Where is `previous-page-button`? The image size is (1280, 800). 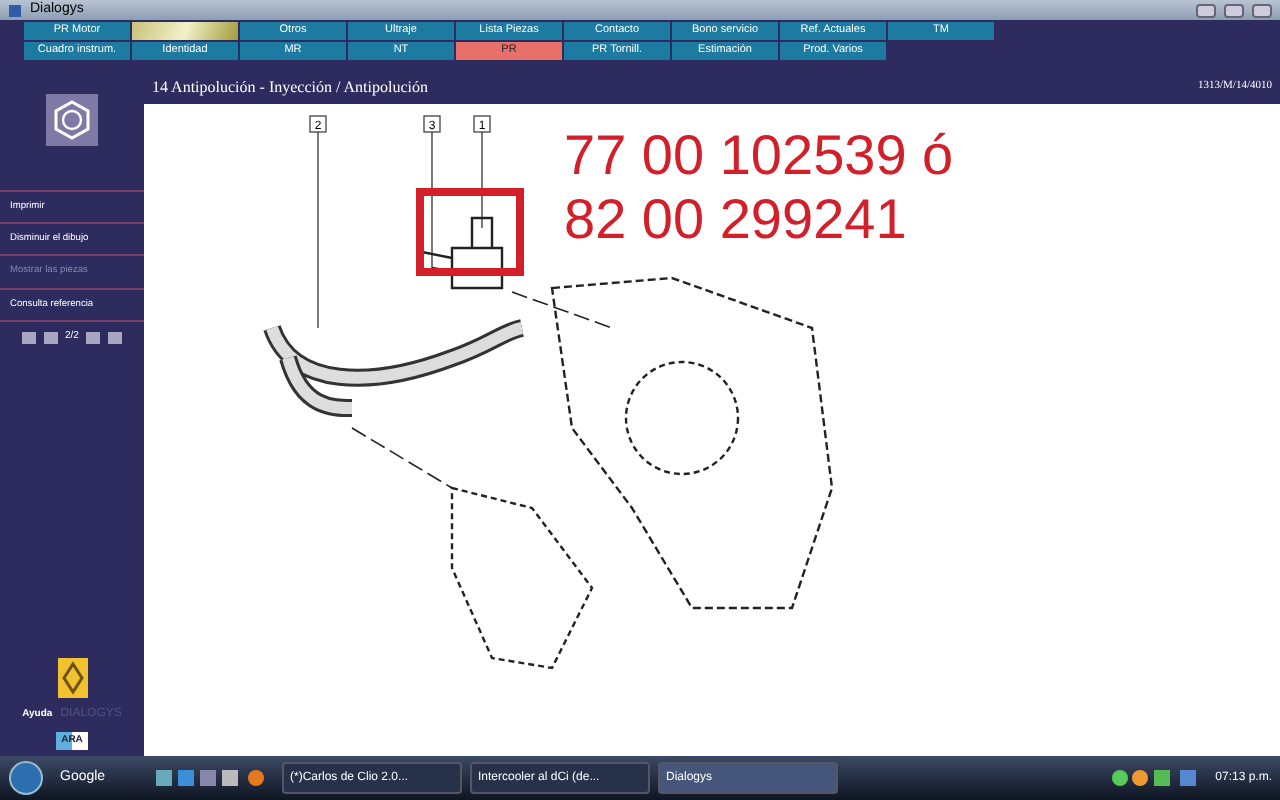 previous-page-button is located at coordinates (50, 337).